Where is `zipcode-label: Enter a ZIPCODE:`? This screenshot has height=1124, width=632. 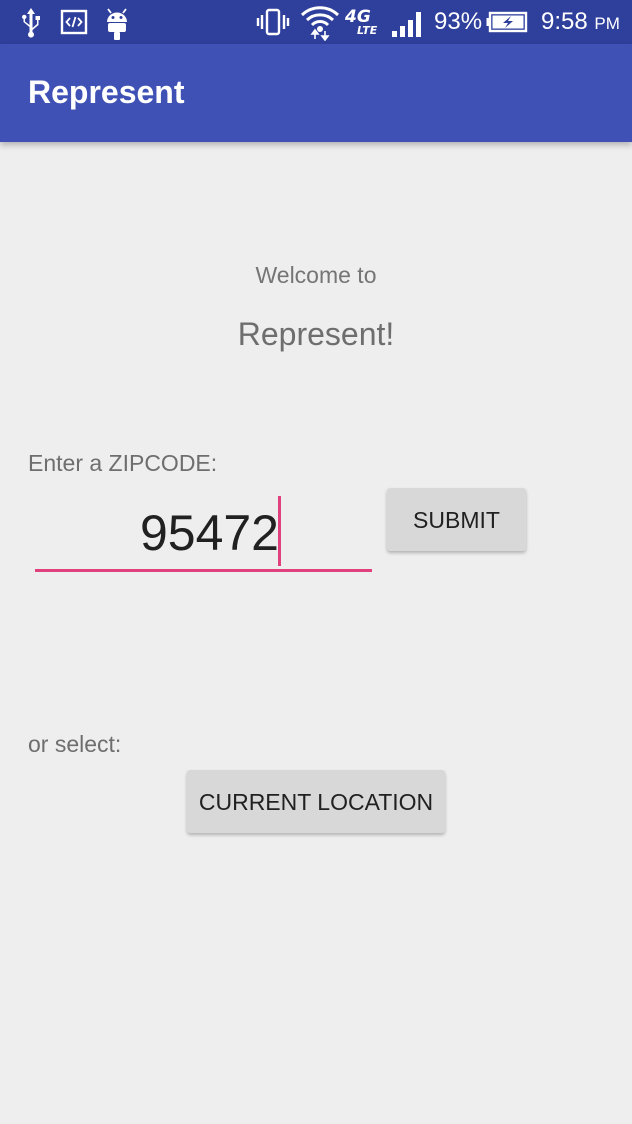 zipcode-label: Enter a ZIPCODE: is located at coordinates (123, 463).